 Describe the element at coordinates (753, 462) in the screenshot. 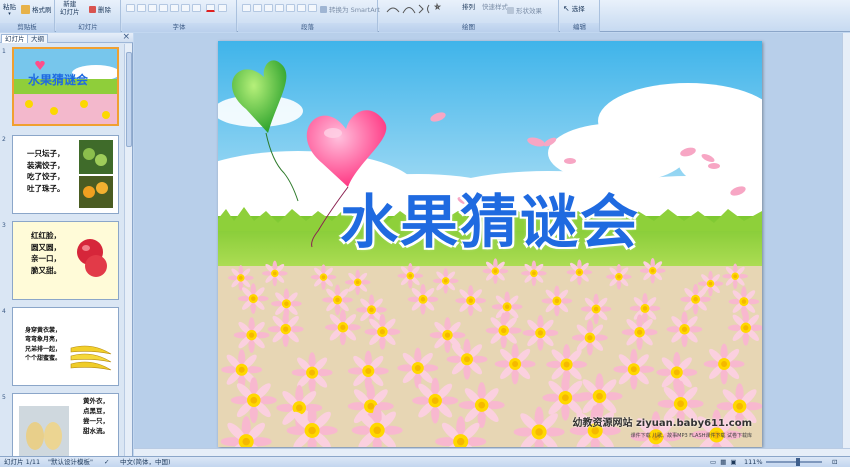

I see `zoom-level: 111%` at that location.